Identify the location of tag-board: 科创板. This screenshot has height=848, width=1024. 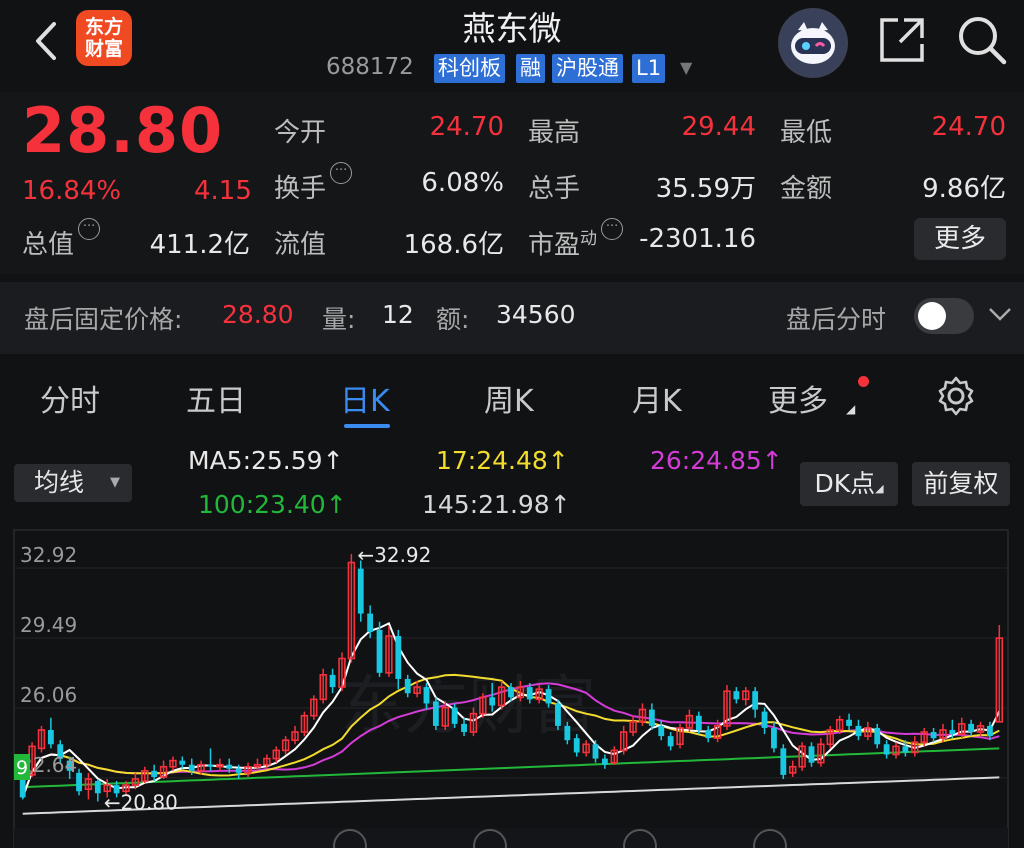
(469, 68).